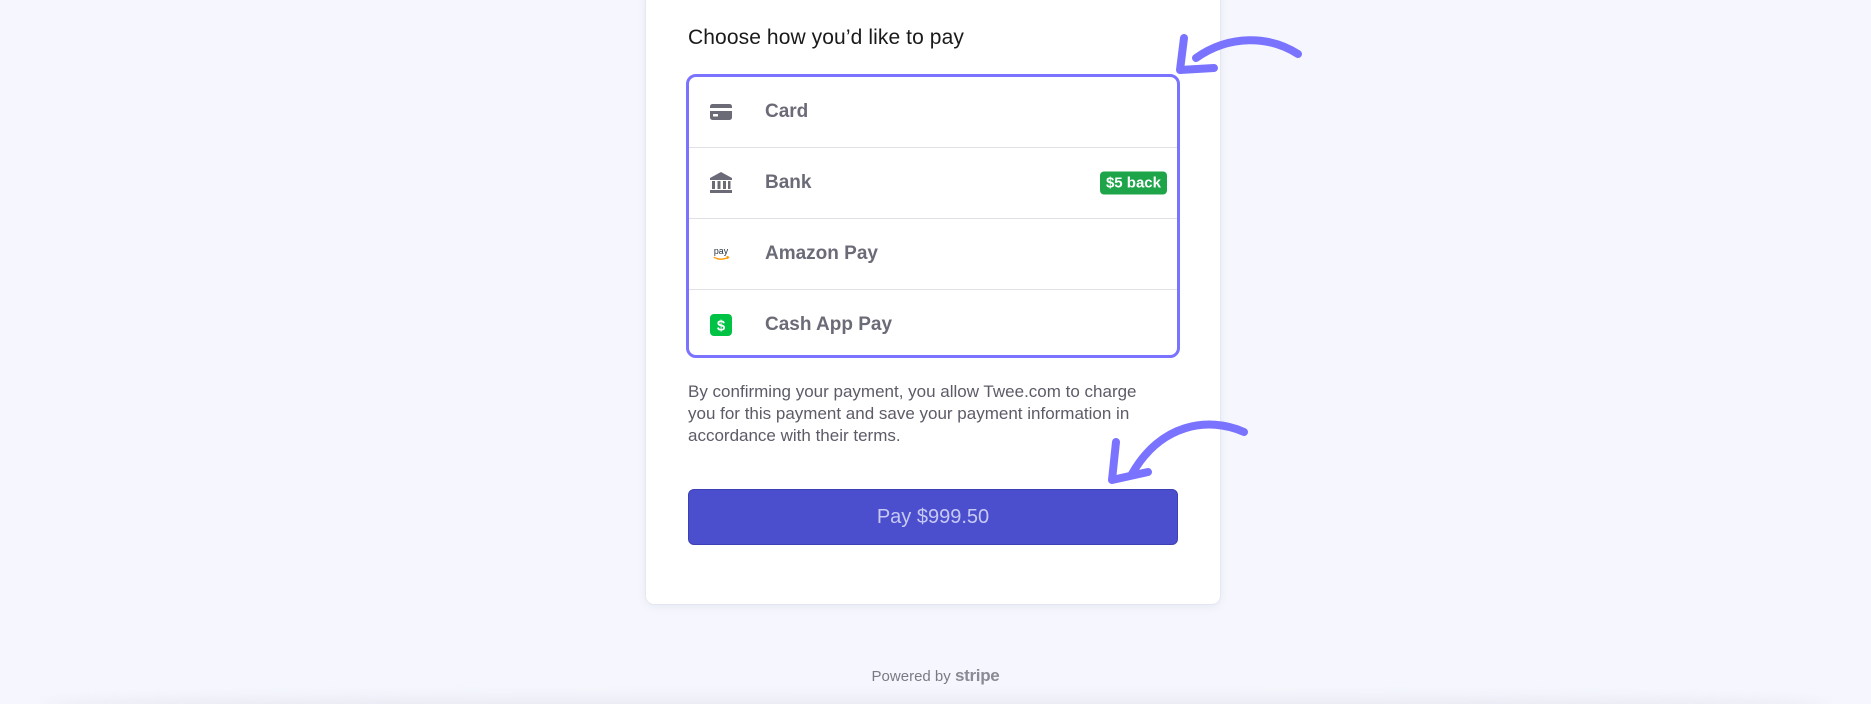 The image size is (1871, 704). What do you see at coordinates (1133, 183) in the screenshot?
I see `cashback-badge: $5 back` at bounding box center [1133, 183].